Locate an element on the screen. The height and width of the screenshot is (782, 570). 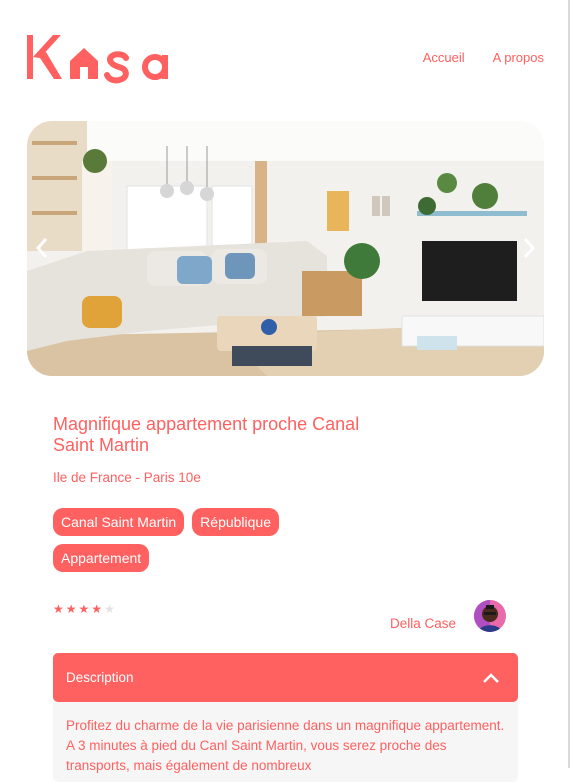
chevron-up-icon is located at coordinates (491, 677).